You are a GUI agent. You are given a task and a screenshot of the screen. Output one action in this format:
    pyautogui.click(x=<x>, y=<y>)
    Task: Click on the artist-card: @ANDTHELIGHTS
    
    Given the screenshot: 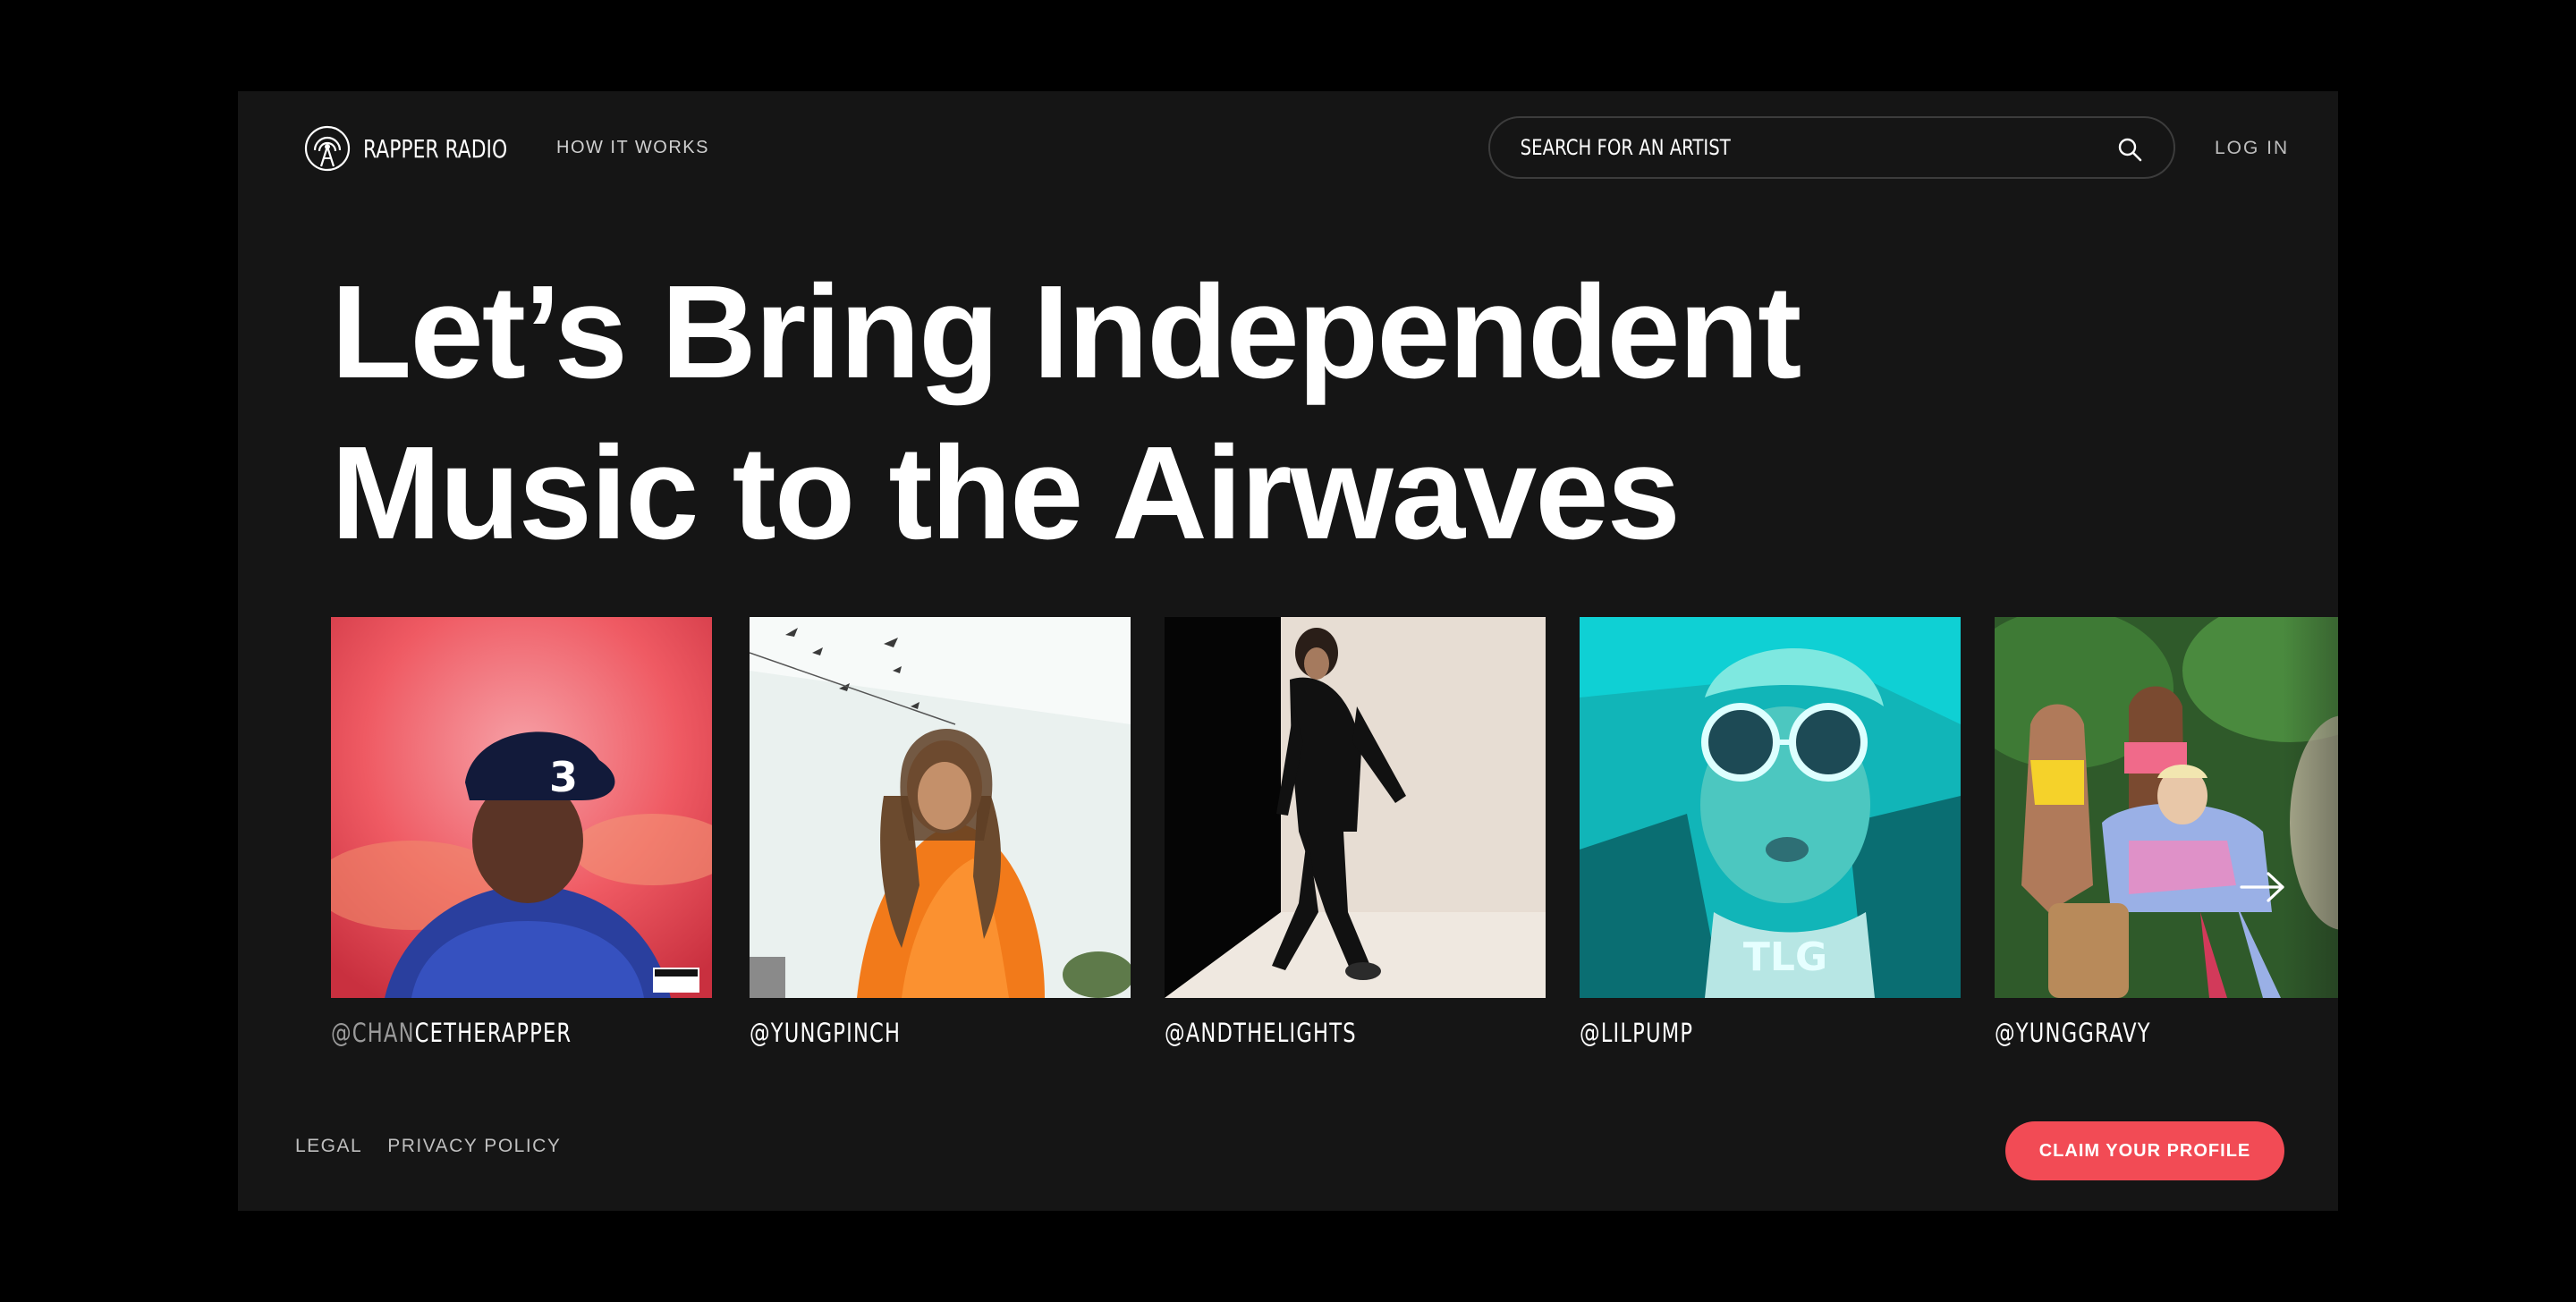 What is the action you would take?
    pyautogui.click(x=1355, y=832)
    